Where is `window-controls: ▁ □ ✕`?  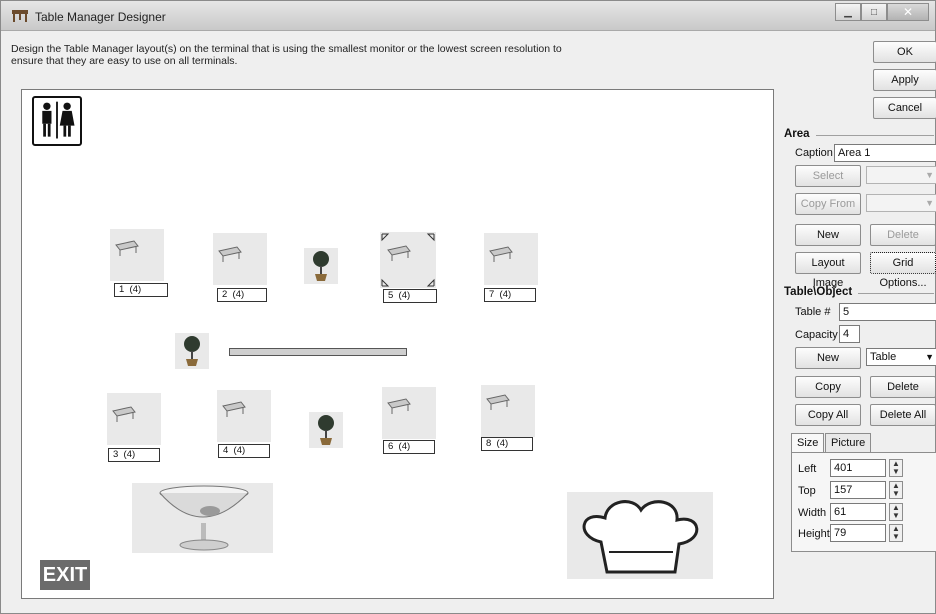 window-controls: ▁ □ ✕ is located at coordinates (882, 12).